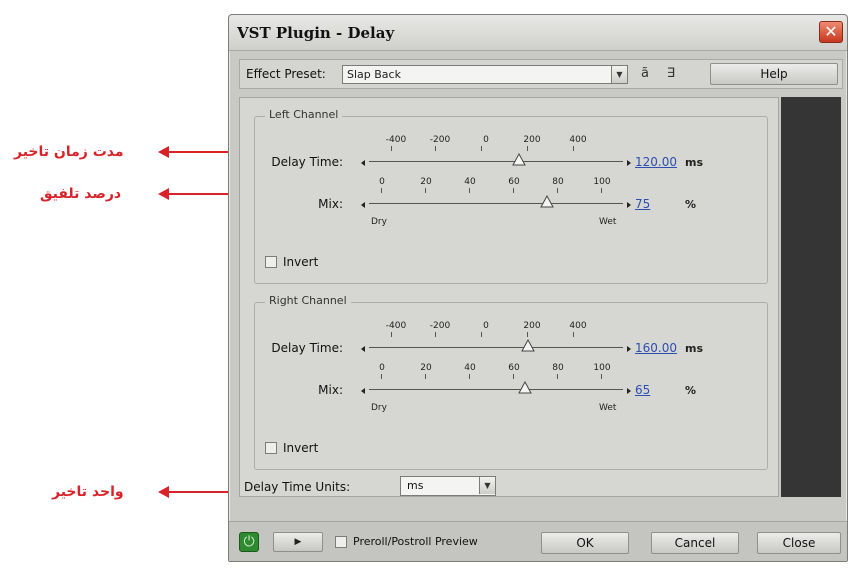 The height and width of the screenshot is (568, 851). Describe the element at coordinates (298, 542) in the screenshot. I see `play-button: ▶` at that location.